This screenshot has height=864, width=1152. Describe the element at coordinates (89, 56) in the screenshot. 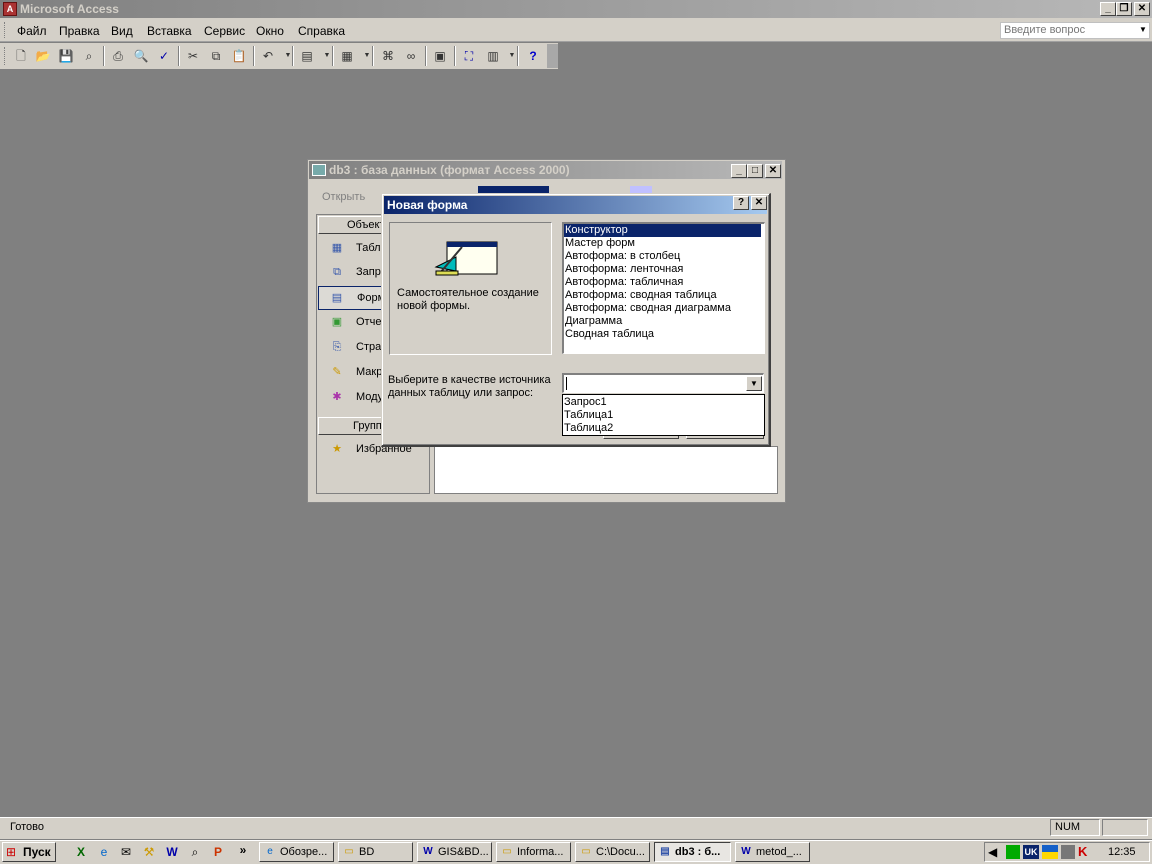

I see `file-search-icon: ⌕` at that location.